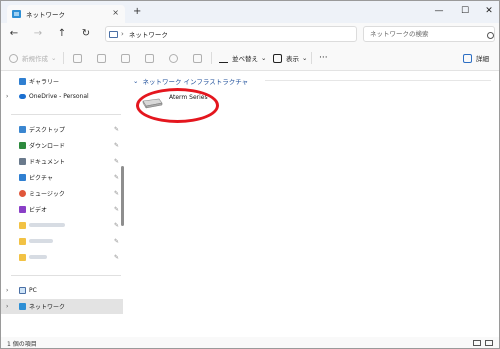 The width and height of the screenshot is (500, 349). Describe the element at coordinates (66, 14) in the screenshot. I see `tab-network: ネットワーク ×` at that location.